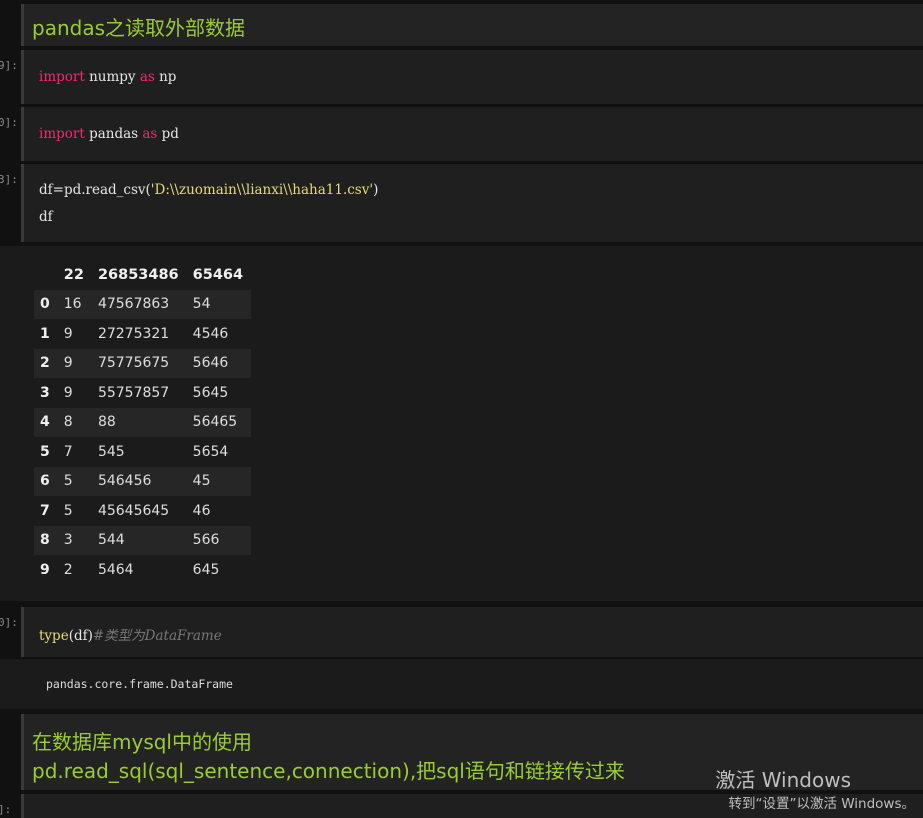 The width and height of the screenshot is (923, 818). I want to click on cell-prompt: 9]:, so click(9, 65).